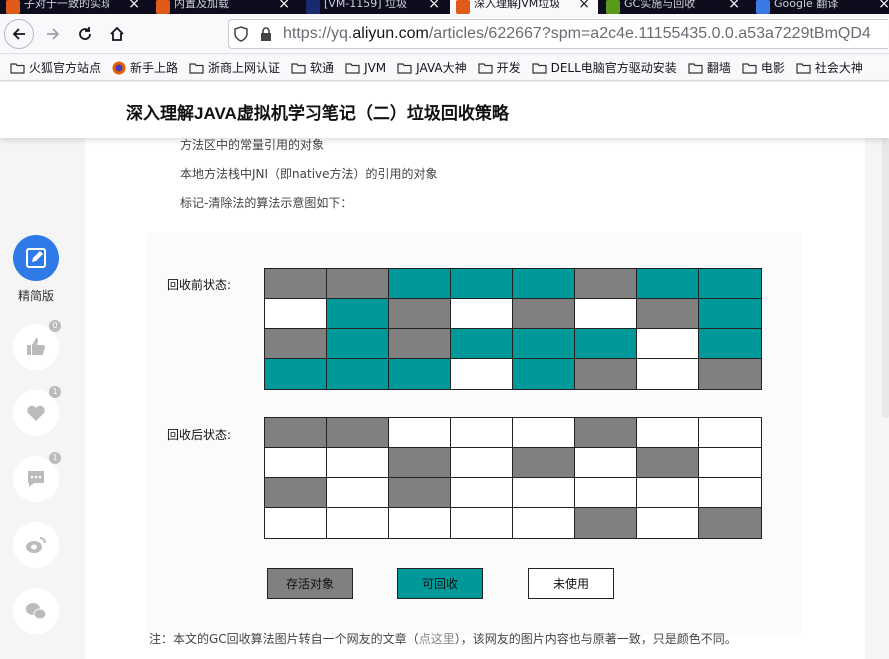 This screenshot has height=659, width=889. Describe the element at coordinates (37, 411) in the screenshot. I see `favorite-button: 1` at that location.